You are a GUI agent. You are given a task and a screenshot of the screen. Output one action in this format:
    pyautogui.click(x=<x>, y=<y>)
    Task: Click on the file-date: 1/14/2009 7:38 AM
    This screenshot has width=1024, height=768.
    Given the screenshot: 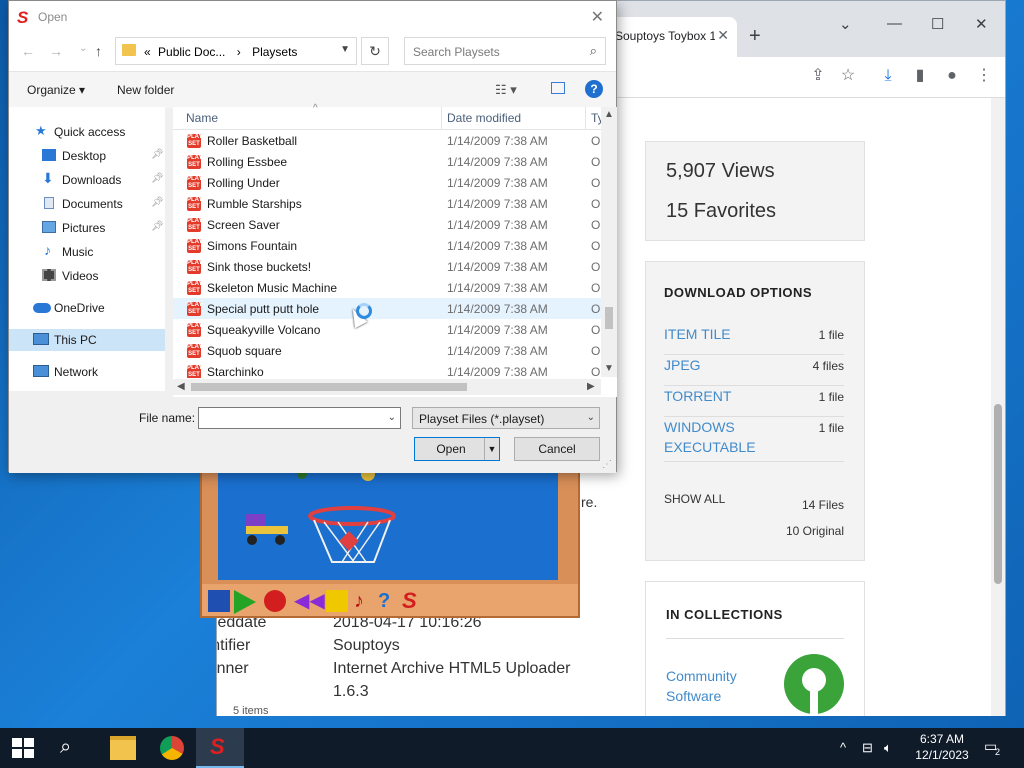 What is the action you would take?
    pyautogui.click(x=497, y=225)
    